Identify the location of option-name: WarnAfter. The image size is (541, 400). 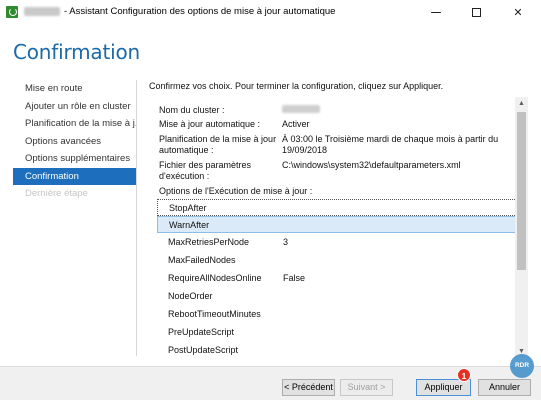
(189, 225).